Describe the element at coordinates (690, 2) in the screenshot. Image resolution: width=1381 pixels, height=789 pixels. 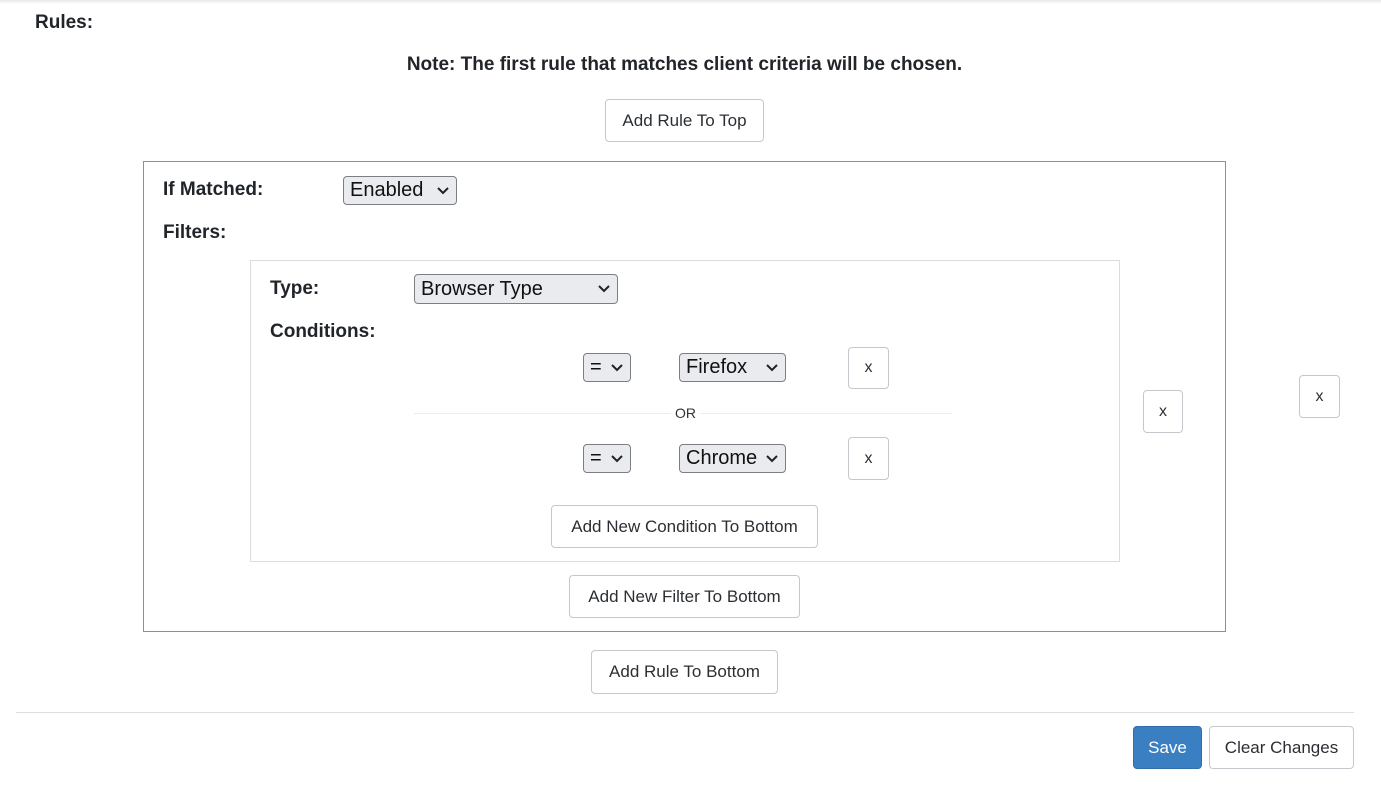
I see `top-shadow` at that location.